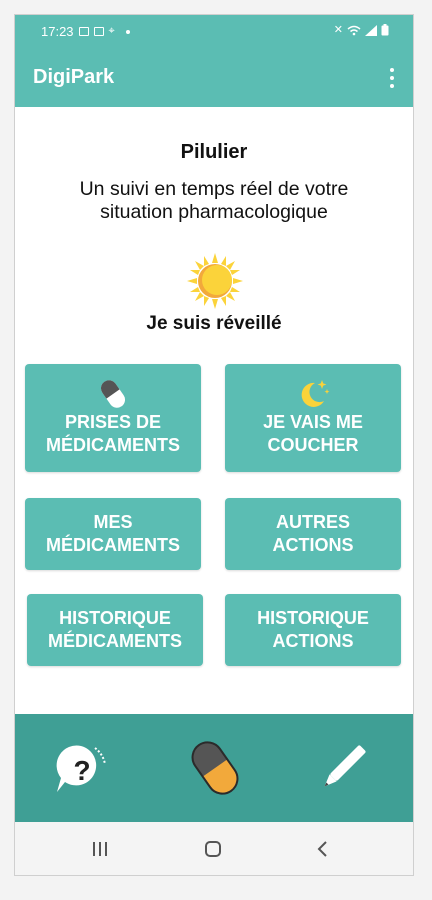  What do you see at coordinates (113, 522) in the screenshot?
I see `tile-label-line-1: MES` at bounding box center [113, 522].